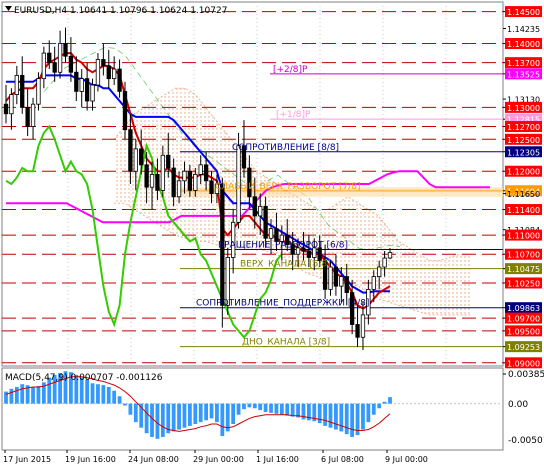  What do you see at coordinates (523, 308) in the screenshot?
I see `price-label-20: 1.09863` at bounding box center [523, 308].